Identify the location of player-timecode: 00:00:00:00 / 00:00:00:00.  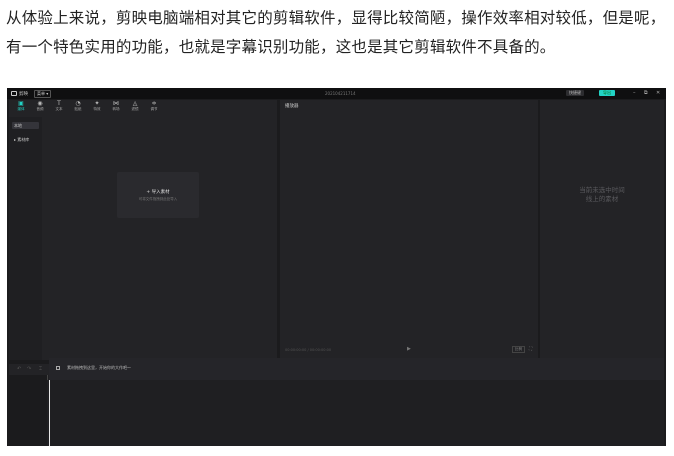
(308, 350).